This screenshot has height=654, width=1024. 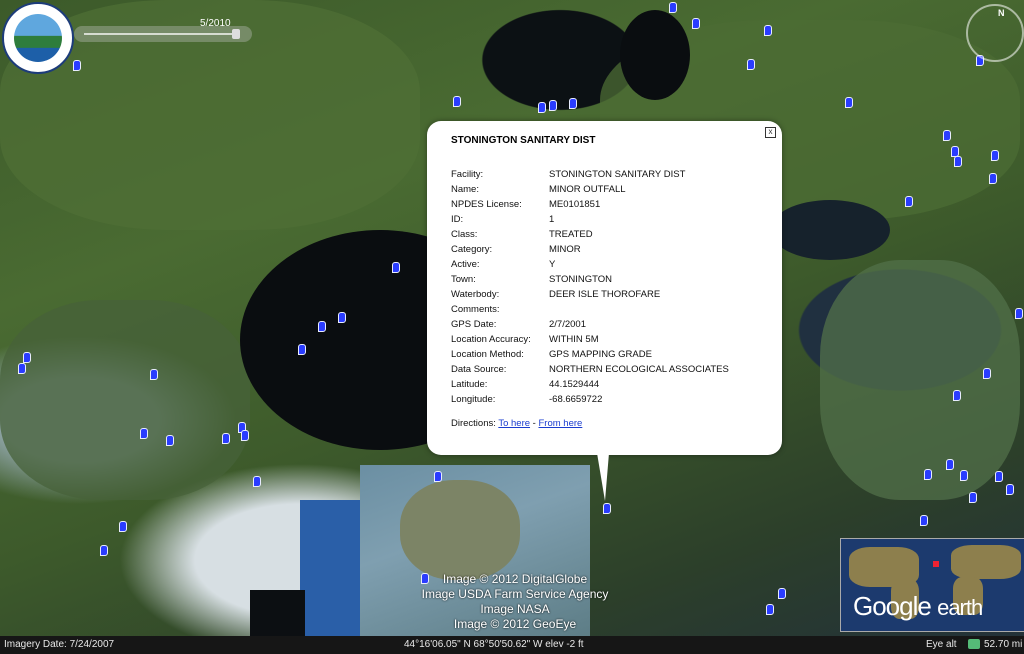 What do you see at coordinates (330, 568) in the screenshot?
I see `imagery-tile-blue` at bounding box center [330, 568].